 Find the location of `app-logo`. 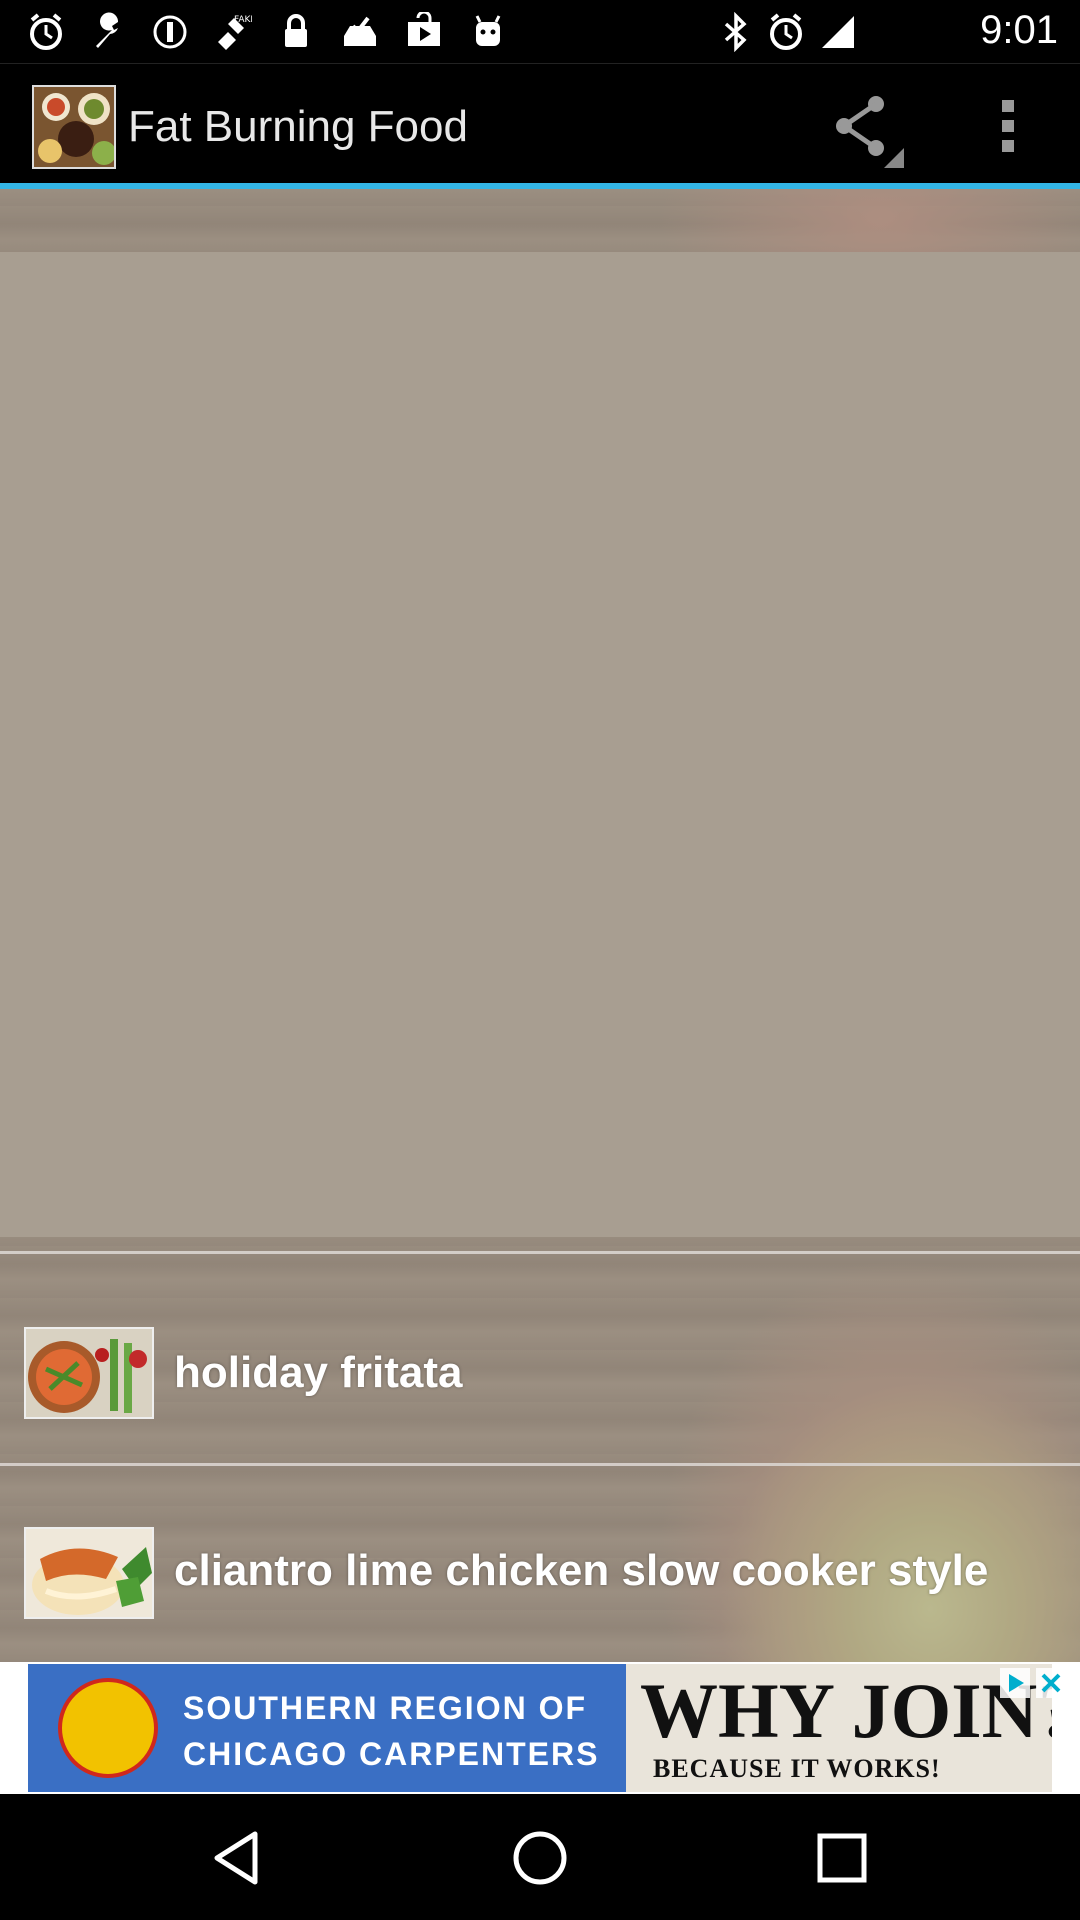

app-logo is located at coordinates (74, 127).